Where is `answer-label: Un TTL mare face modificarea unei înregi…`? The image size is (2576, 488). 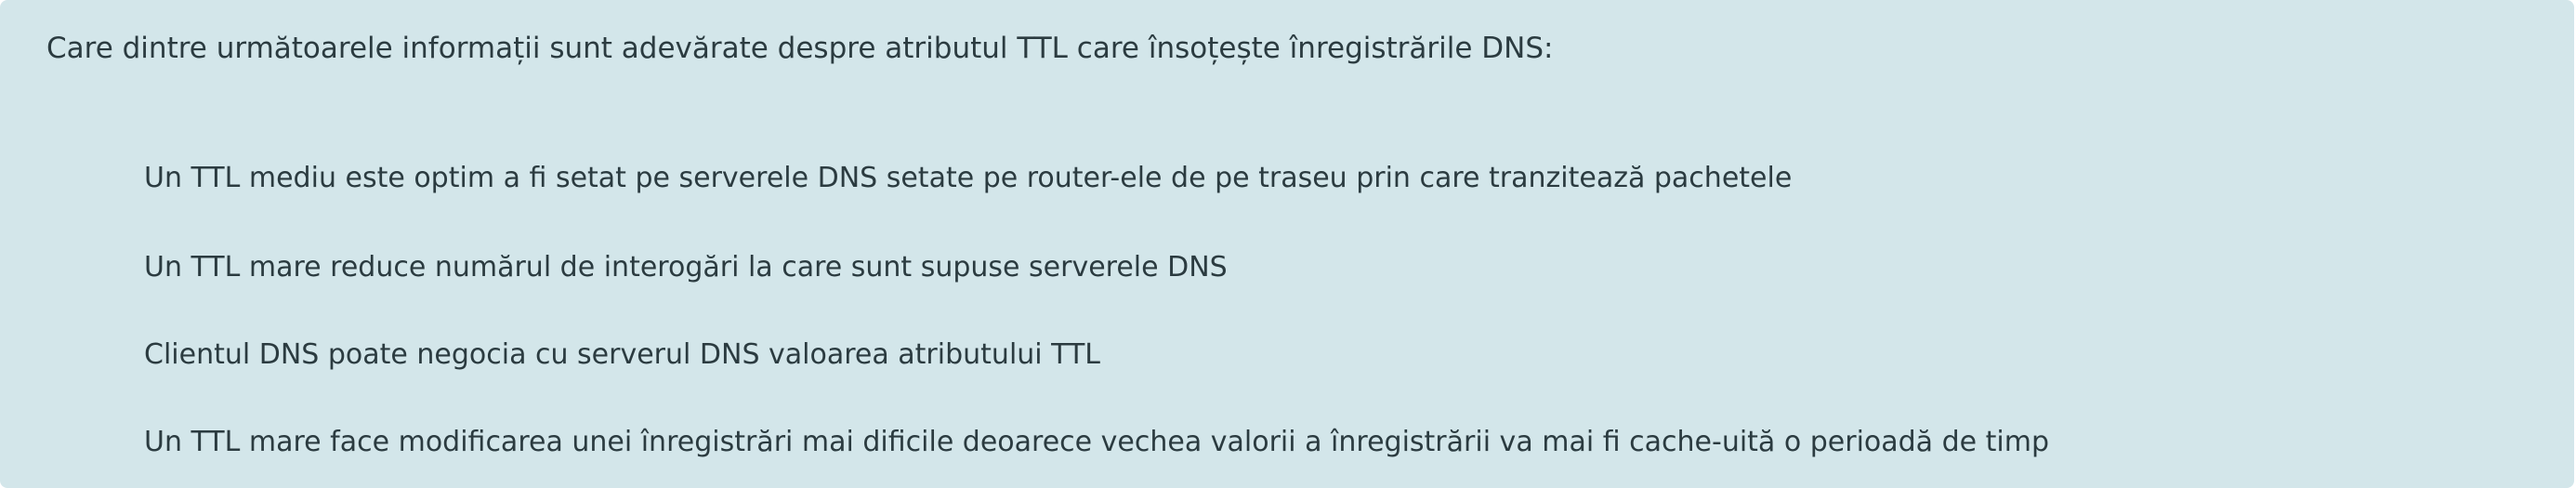 answer-label: Un TTL mare face modificarea unei înregi… is located at coordinates (1097, 442).